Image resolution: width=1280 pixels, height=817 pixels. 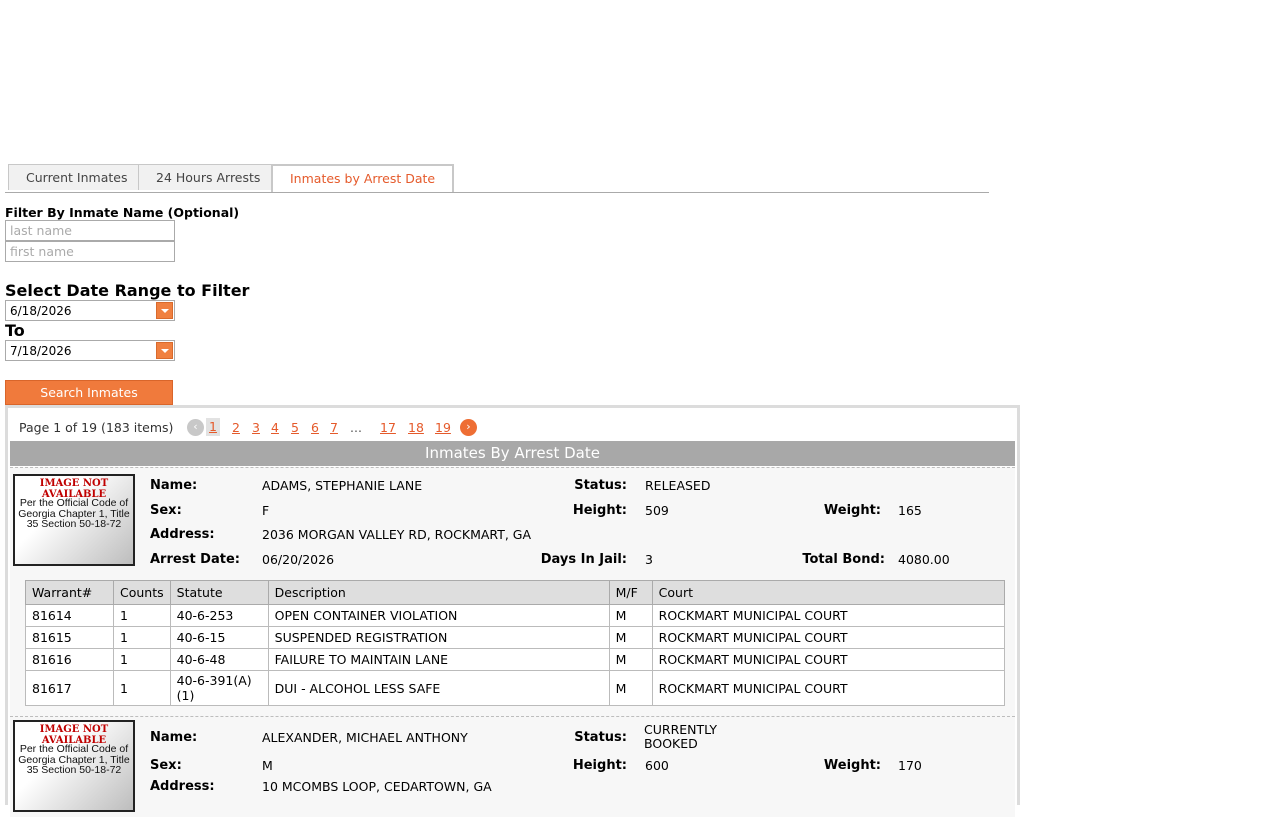 I want to click on inmate-address: 10 MCOMBS LOOP, CEDARTOWN, GA, so click(x=377, y=786).